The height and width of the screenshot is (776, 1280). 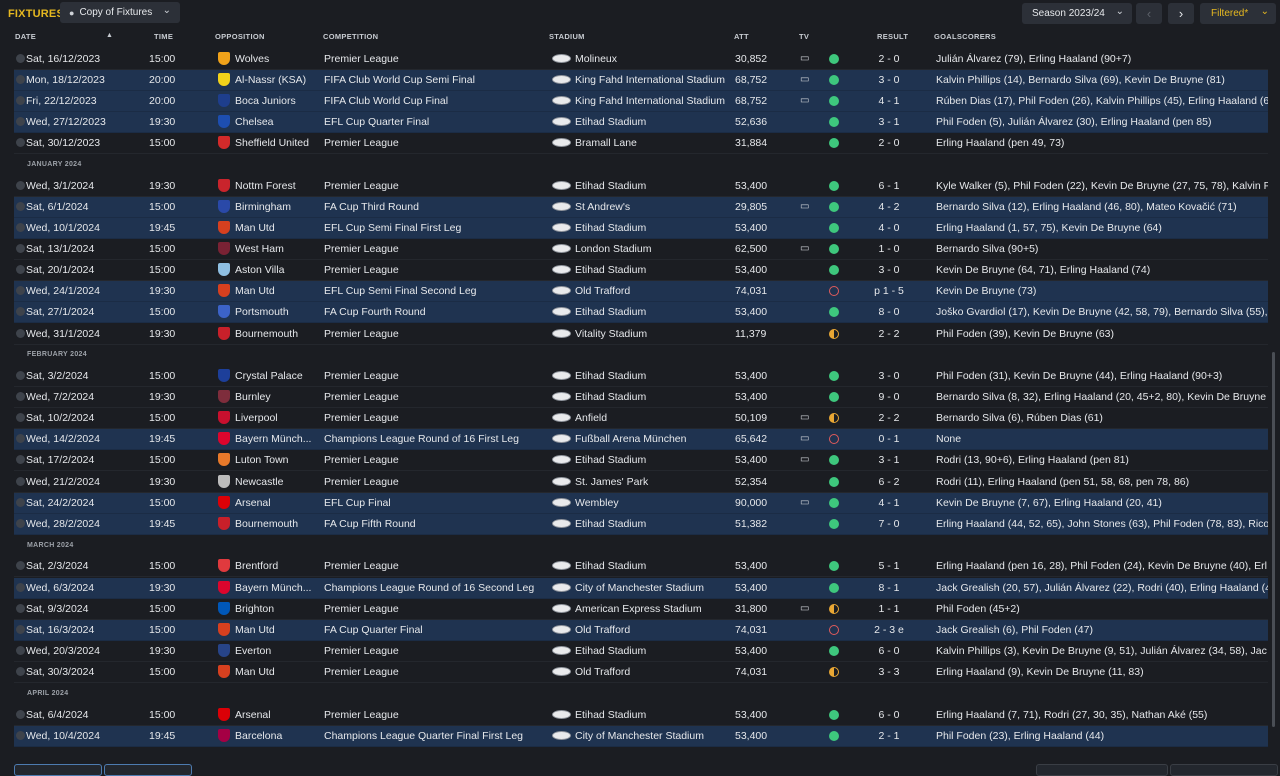 What do you see at coordinates (889, 418) in the screenshot?
I see `fixture-result: 2 - 2` at bounding box center [889, 418].